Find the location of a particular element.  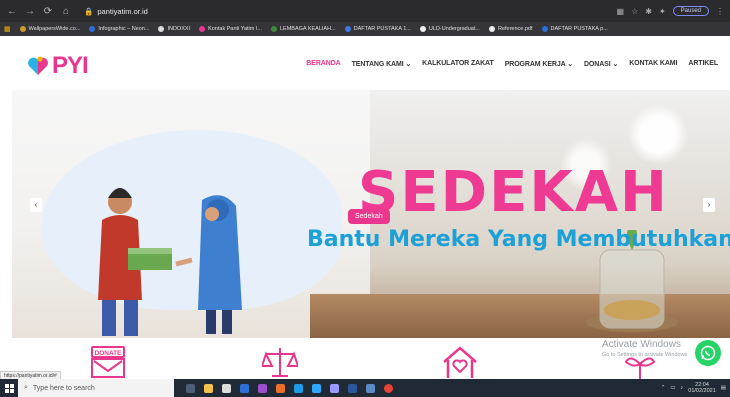

activate-subtitle: Go to Settings to activate Windows. is located at coordinates (645, 355).